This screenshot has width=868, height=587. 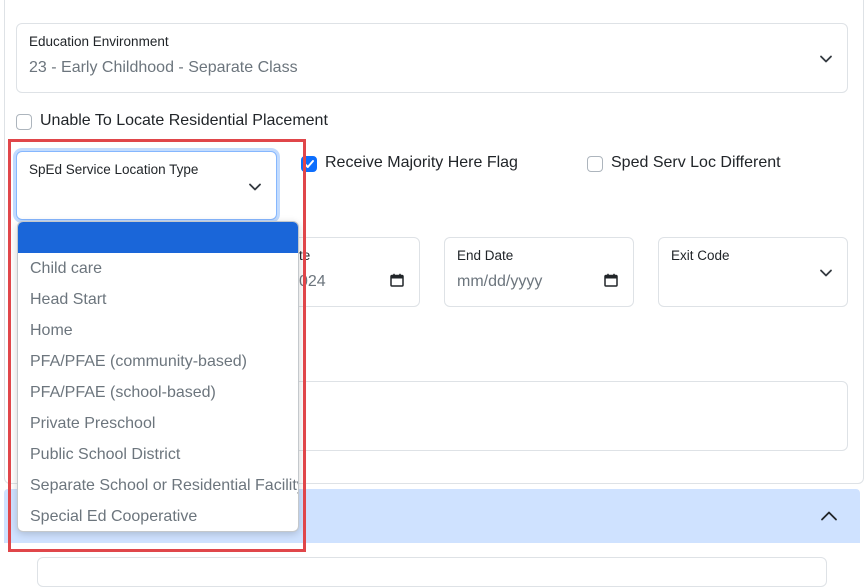 What do you see at coordinates (421, 162) in the screenshot?
I see `receive-majority-label: Receive Majority Here Flag` at bounding box center [421, 162].